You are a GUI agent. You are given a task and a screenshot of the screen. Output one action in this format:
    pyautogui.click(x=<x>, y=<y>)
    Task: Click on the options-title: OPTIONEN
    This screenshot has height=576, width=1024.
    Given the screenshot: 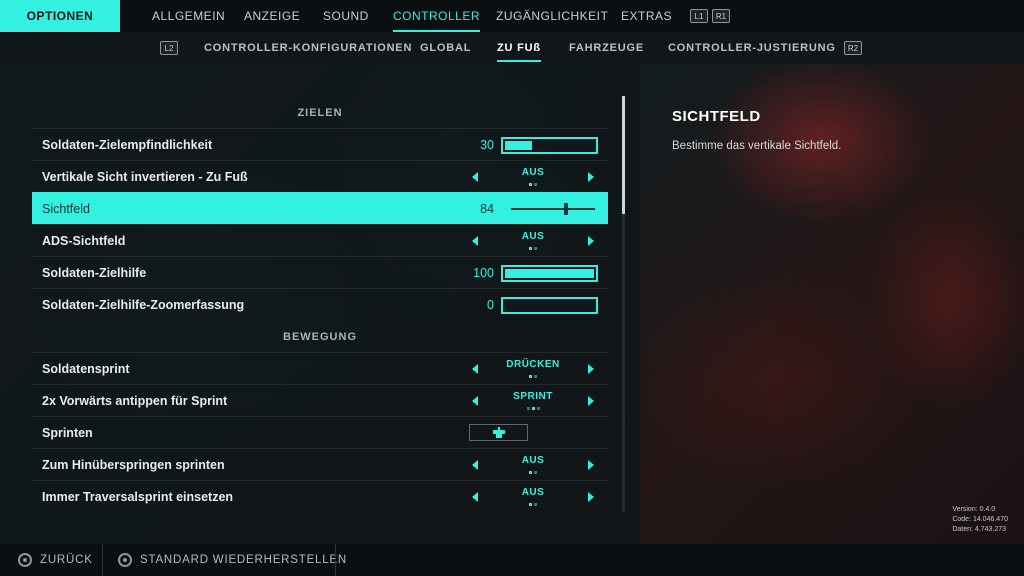 What is the action you would take?
    pyautogui.click(x=60, y=16)
    